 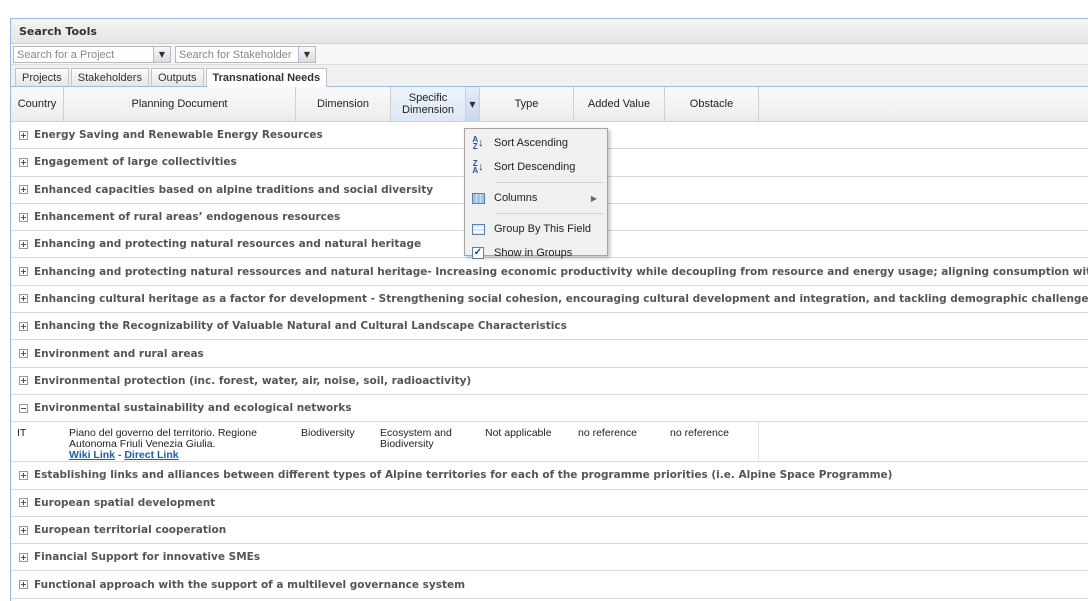 What do you see at coordinates (549, 558) in the screenshot?
I see `group-row: + Financial Support for innovative SMEs` at bounding box center [549, 558].